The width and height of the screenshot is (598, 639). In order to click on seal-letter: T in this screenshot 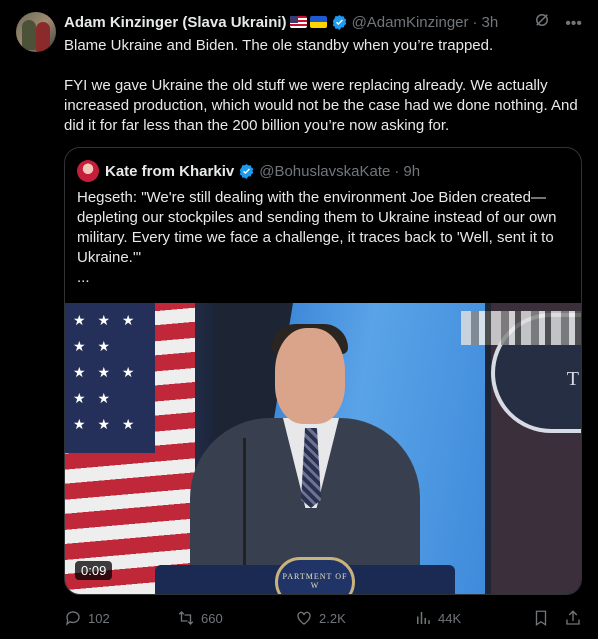, I will do `click(572, 379)`.